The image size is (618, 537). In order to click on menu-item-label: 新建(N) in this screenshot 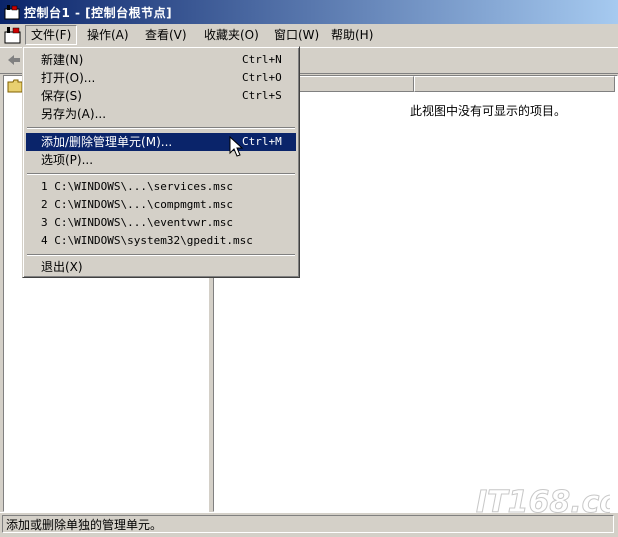, I will do `click(62, 60)`.